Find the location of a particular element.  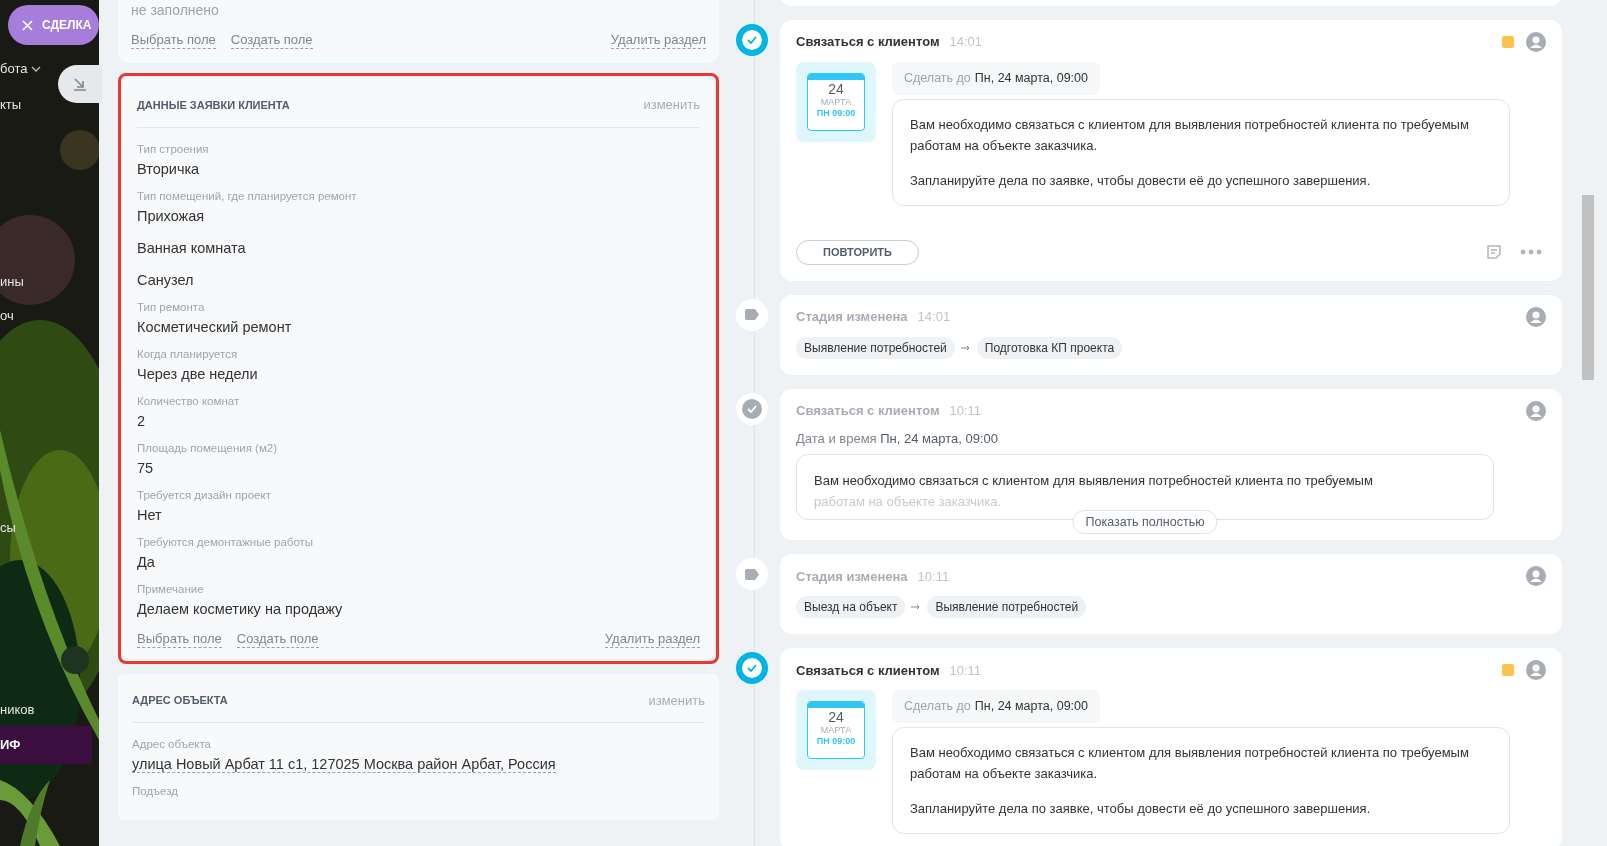

field-value: Санузел is located at coordinates (165, 279).